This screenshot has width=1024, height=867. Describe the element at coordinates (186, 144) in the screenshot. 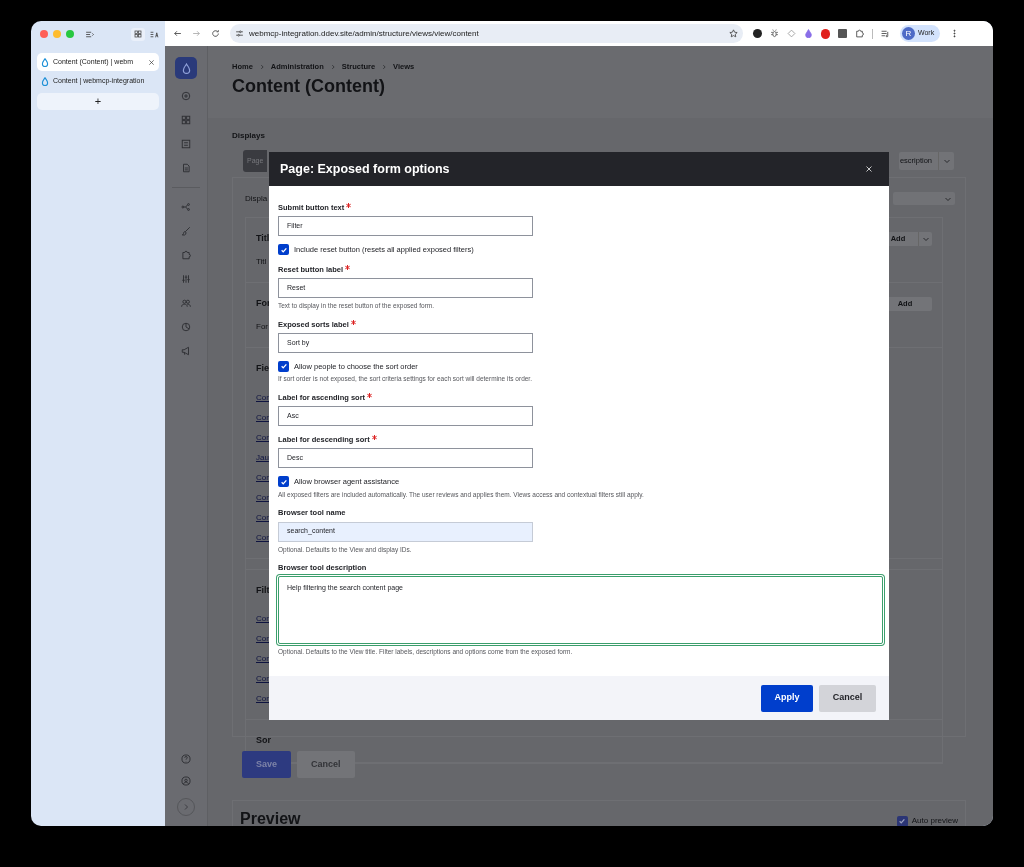

I see `list-icon` at that location.